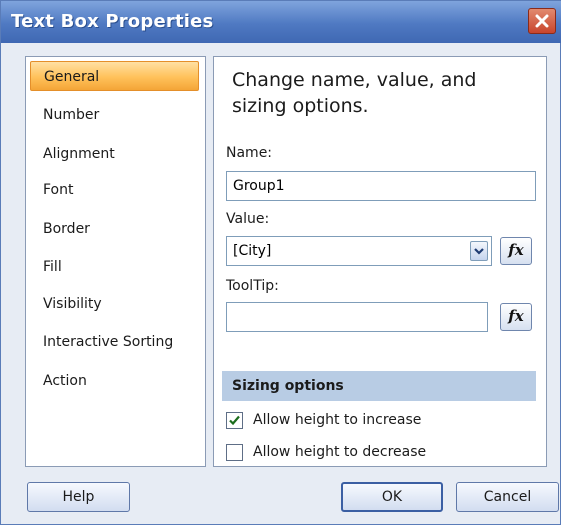 Image resolution: width=561 pixels, height=525 pixels. What do you see at coordinates (71, 115) in the screenshot?
I see `sidebar-item-label: Number` at bounding box center [71, 115].